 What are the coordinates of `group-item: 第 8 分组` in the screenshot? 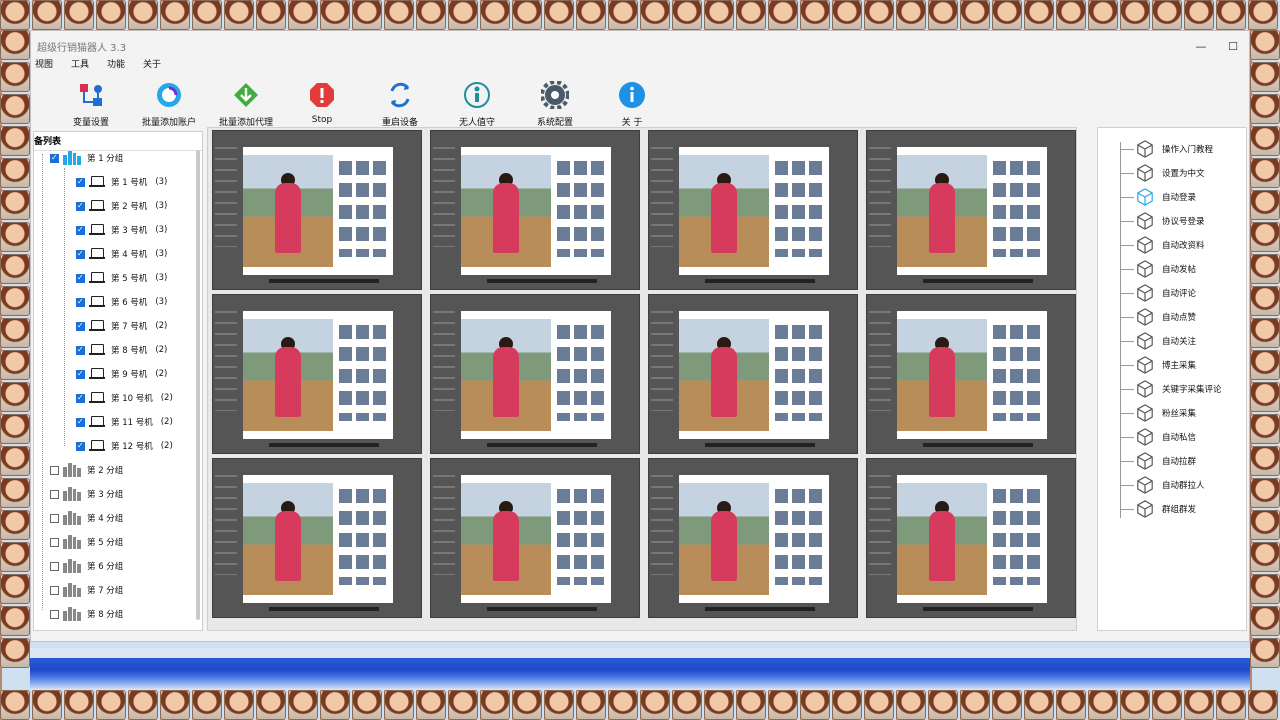 It's located at (86, 614).